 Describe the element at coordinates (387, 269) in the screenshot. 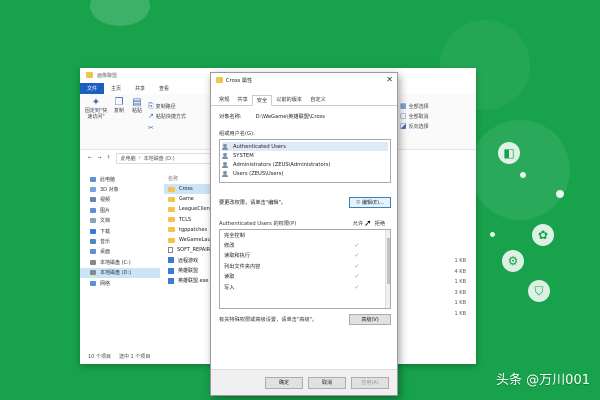

I see `permissions-scrollbar` at that location.